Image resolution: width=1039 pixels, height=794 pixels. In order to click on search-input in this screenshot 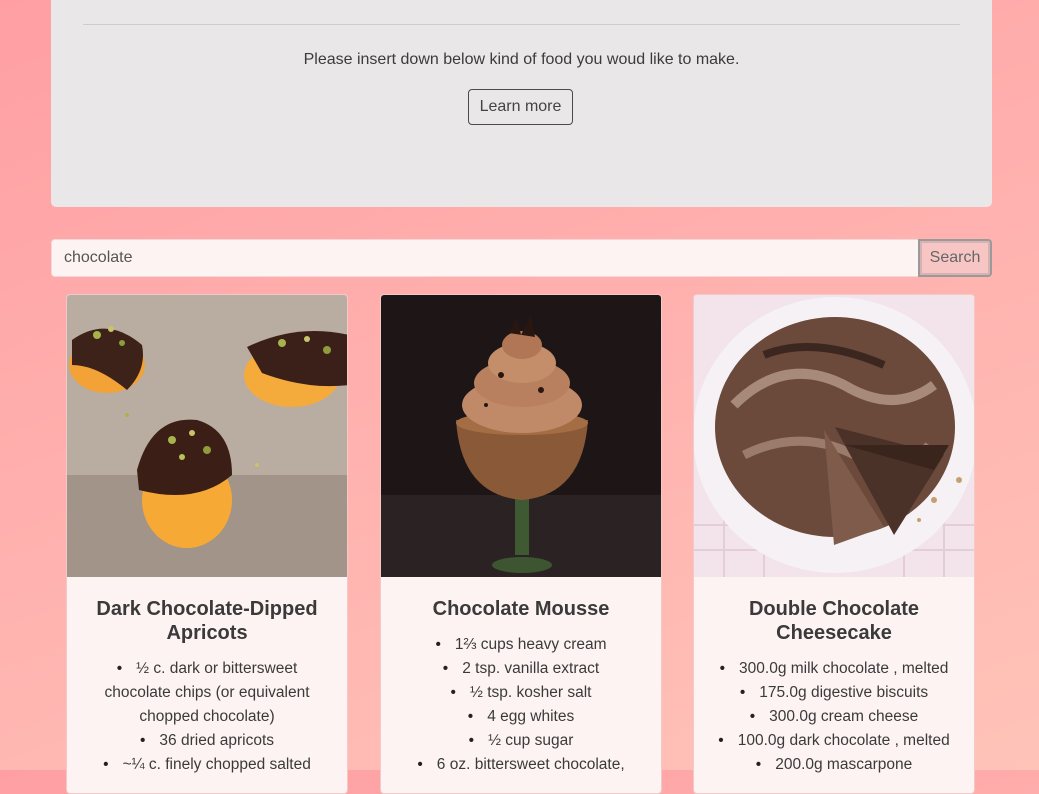, I will do `click(484, 258)`.